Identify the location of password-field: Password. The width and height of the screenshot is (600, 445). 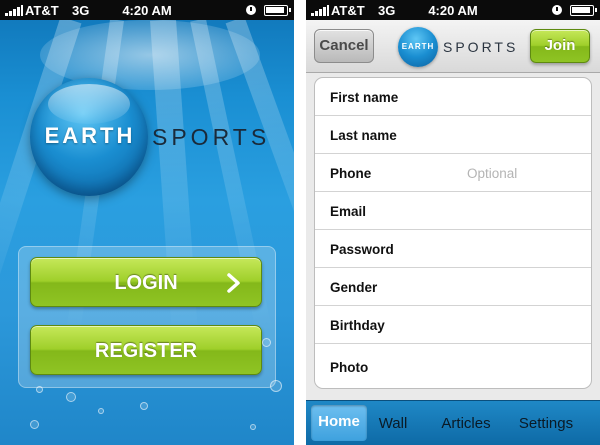
(453, 249).